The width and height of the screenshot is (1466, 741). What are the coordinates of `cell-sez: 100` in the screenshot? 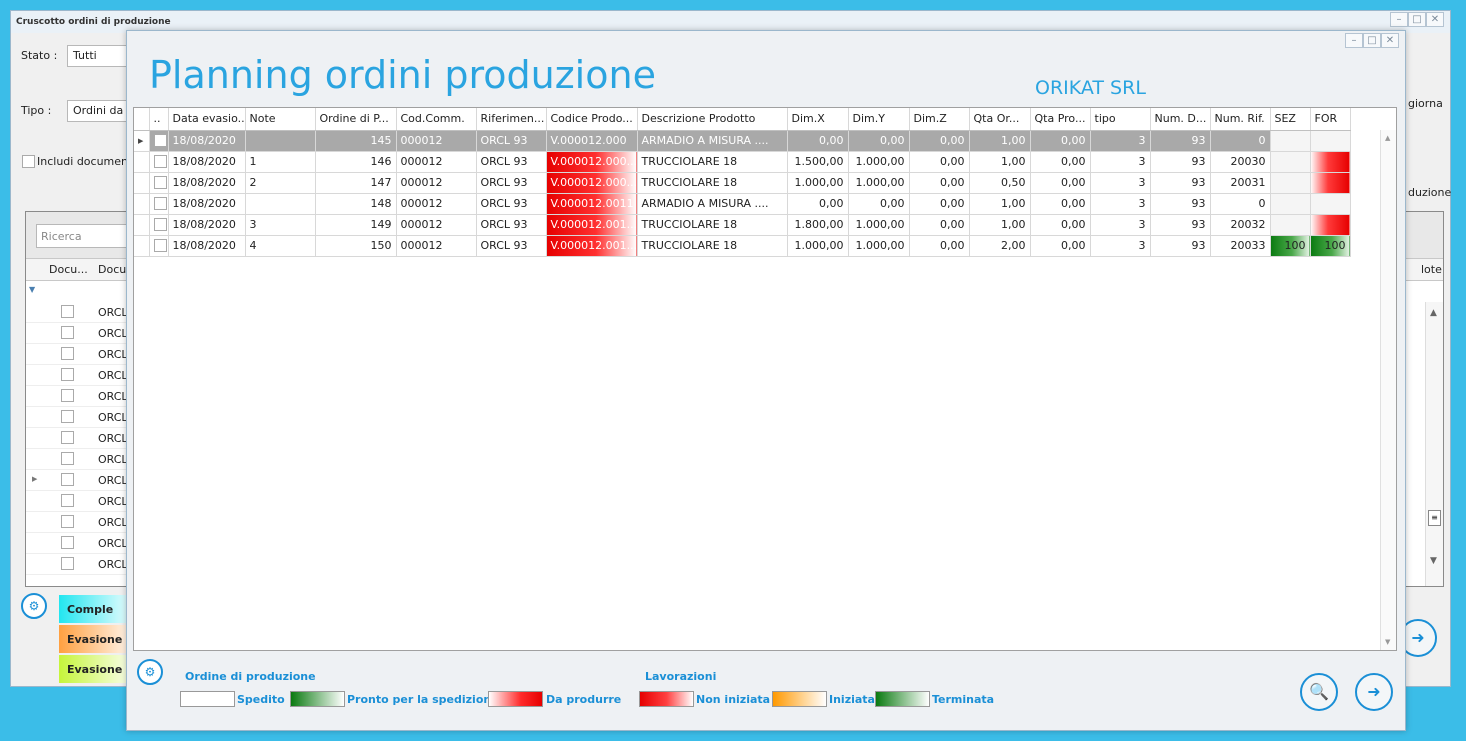 It's located at (1290, 246).